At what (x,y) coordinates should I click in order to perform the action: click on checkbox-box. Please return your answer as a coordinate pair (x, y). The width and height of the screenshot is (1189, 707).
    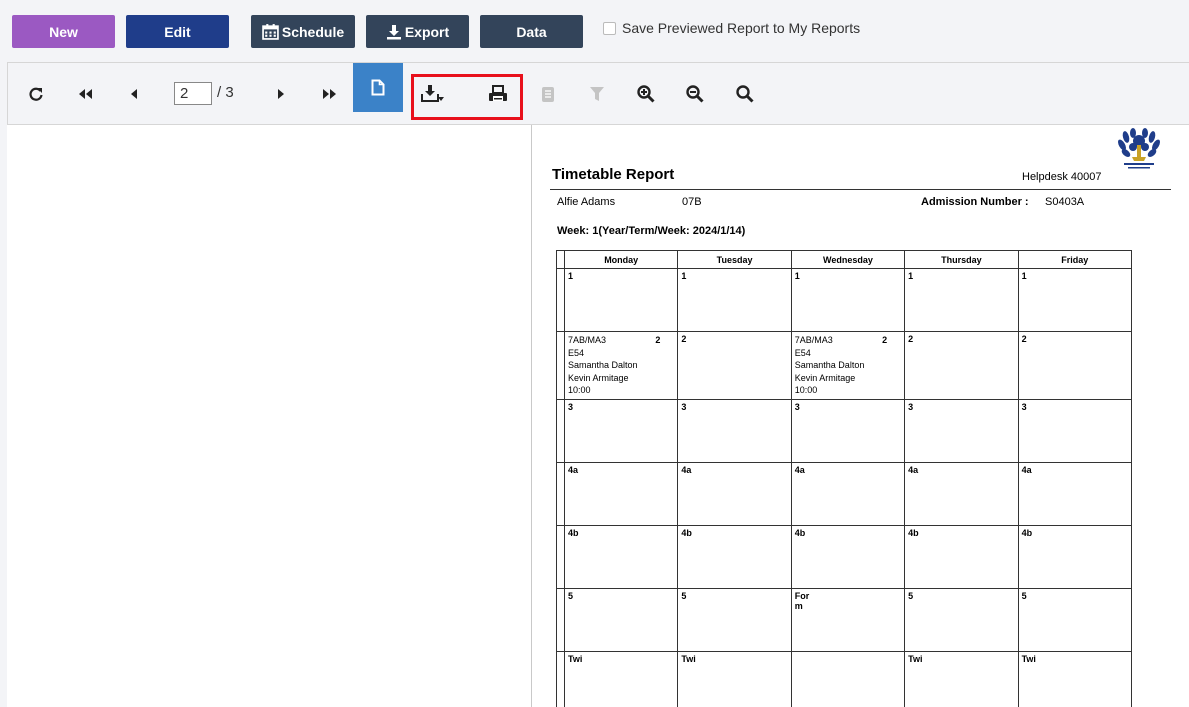
    Looking at the image, I should click on (609, 28).